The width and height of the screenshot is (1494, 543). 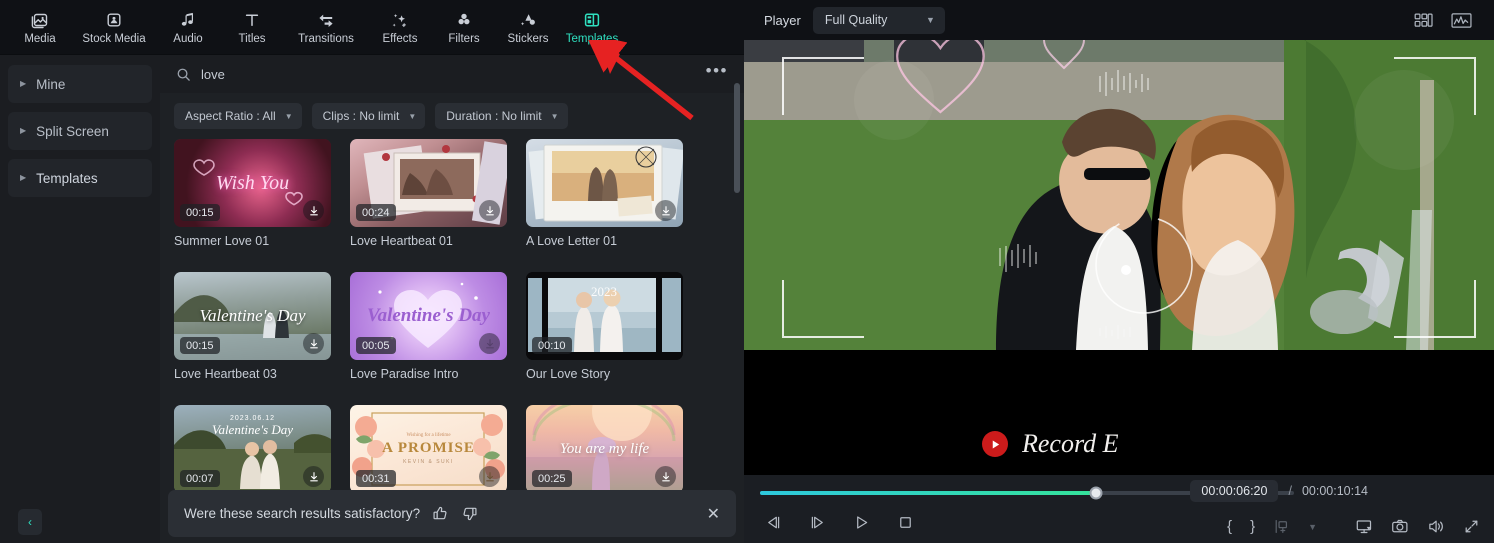 What do you see at coordinates (183, 74) in the screenshot?
I see `search-icon` at bounding box center [183, 74].